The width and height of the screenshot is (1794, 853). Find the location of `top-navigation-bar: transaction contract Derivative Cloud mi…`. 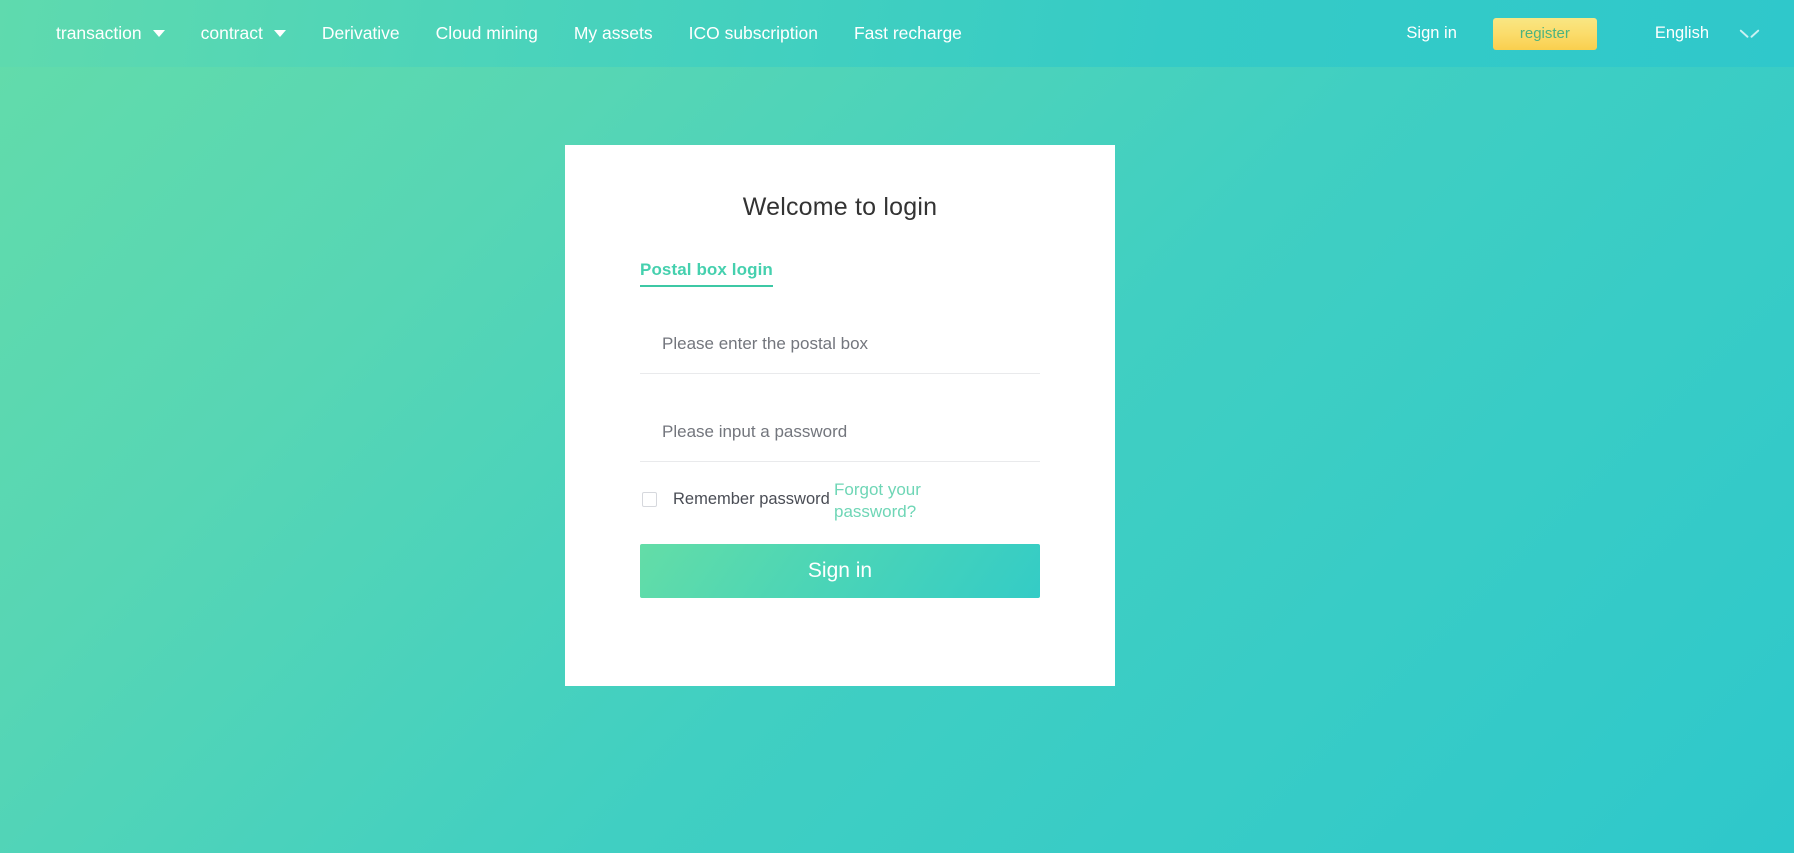

top-navigation-bar: transaction contract Derivative Cloud mi… is located at coordinates (897, 33).